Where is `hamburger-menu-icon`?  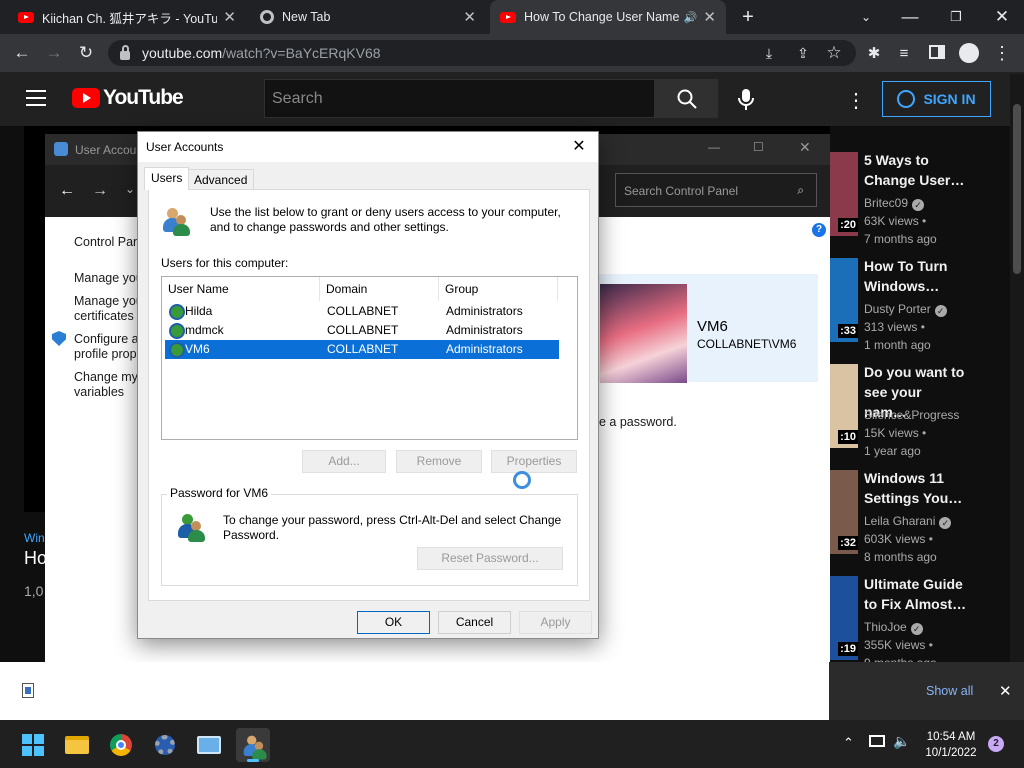 hamburger-menu-icon is located at coordinates (36, 98).